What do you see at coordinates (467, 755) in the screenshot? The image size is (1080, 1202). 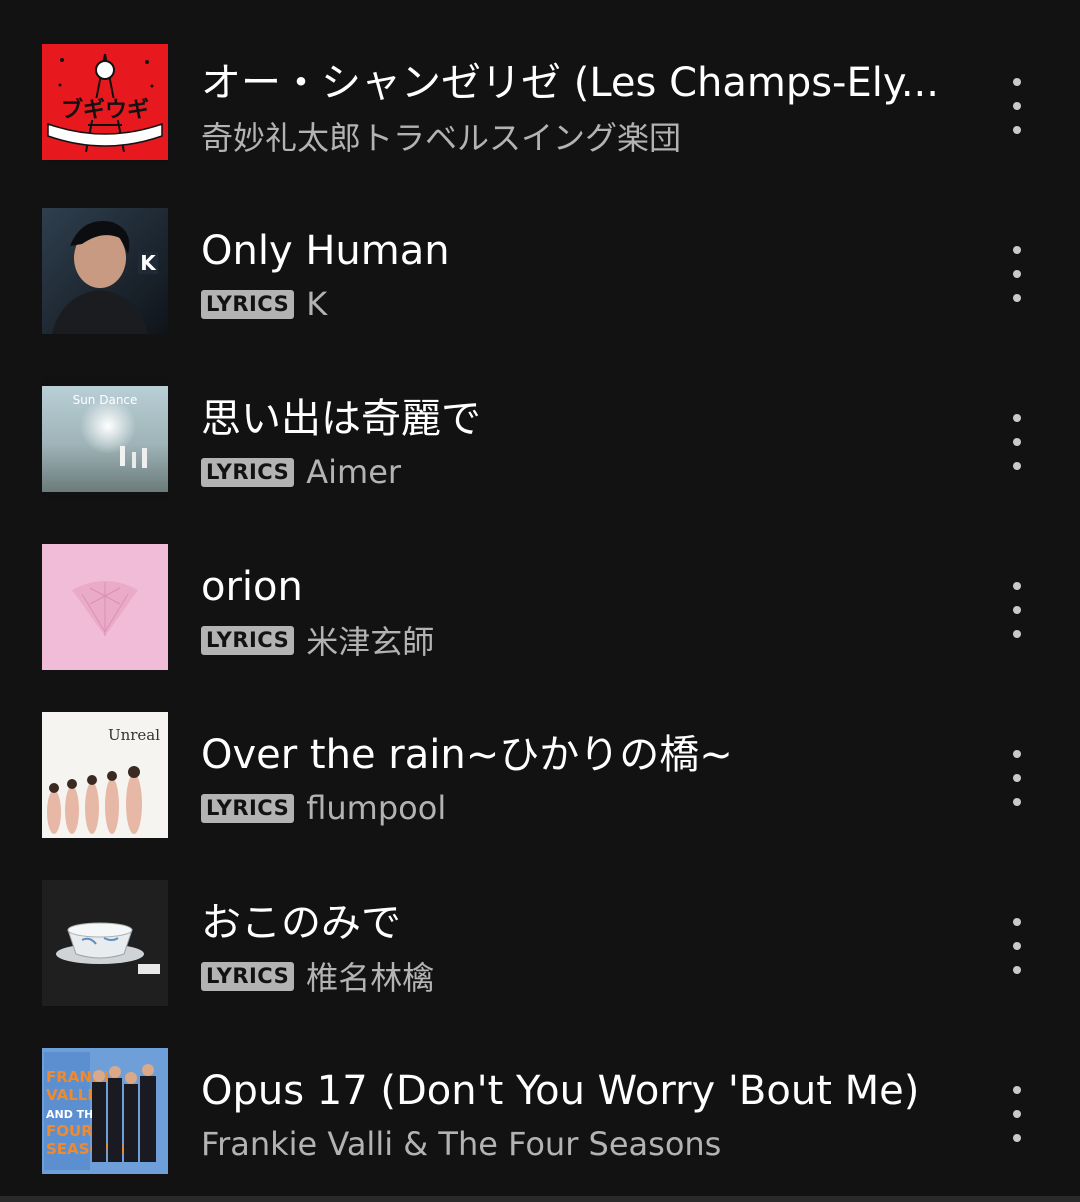 I see `track-title: Over the rain~ひかりの橋~` at bounding box center [467, 755].